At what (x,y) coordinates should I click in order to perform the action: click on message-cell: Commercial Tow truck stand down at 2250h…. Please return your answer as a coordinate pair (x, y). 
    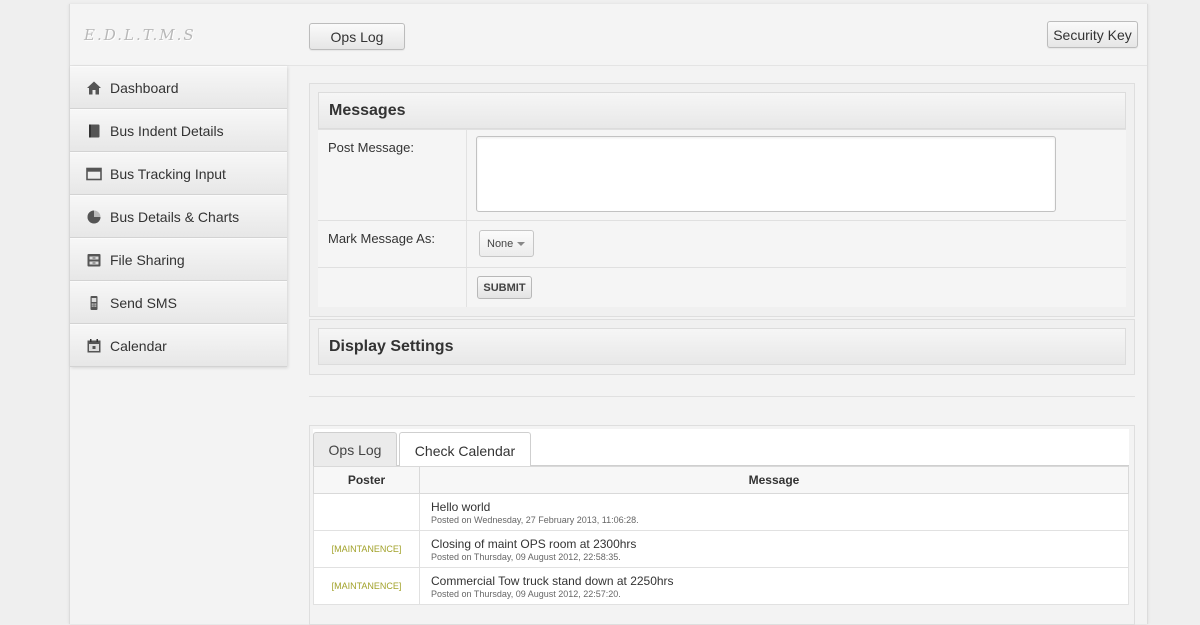
    Looking at the image, I should click on (774, 586).